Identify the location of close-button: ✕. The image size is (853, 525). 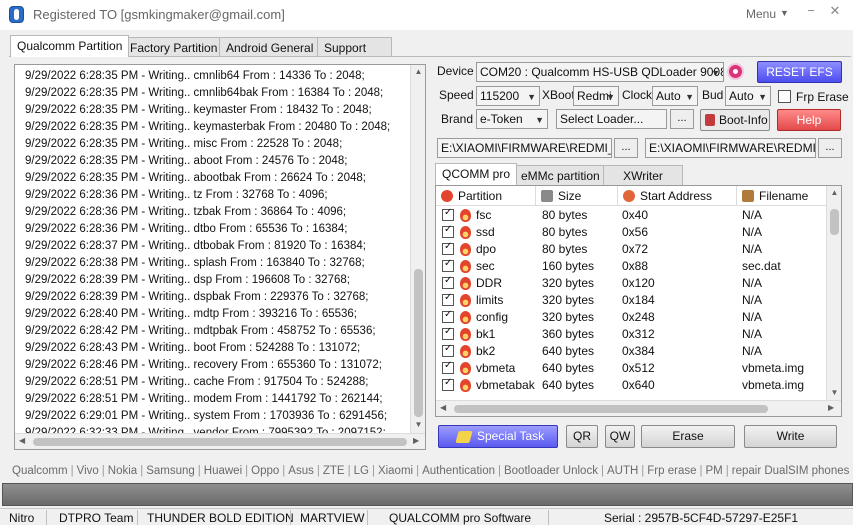
(835, 11).